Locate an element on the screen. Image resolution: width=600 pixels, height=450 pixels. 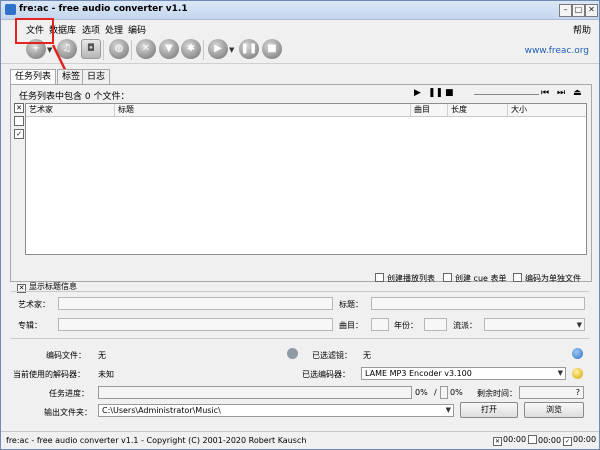
filter-icon: ▼ is located at coordinates (169, 48).